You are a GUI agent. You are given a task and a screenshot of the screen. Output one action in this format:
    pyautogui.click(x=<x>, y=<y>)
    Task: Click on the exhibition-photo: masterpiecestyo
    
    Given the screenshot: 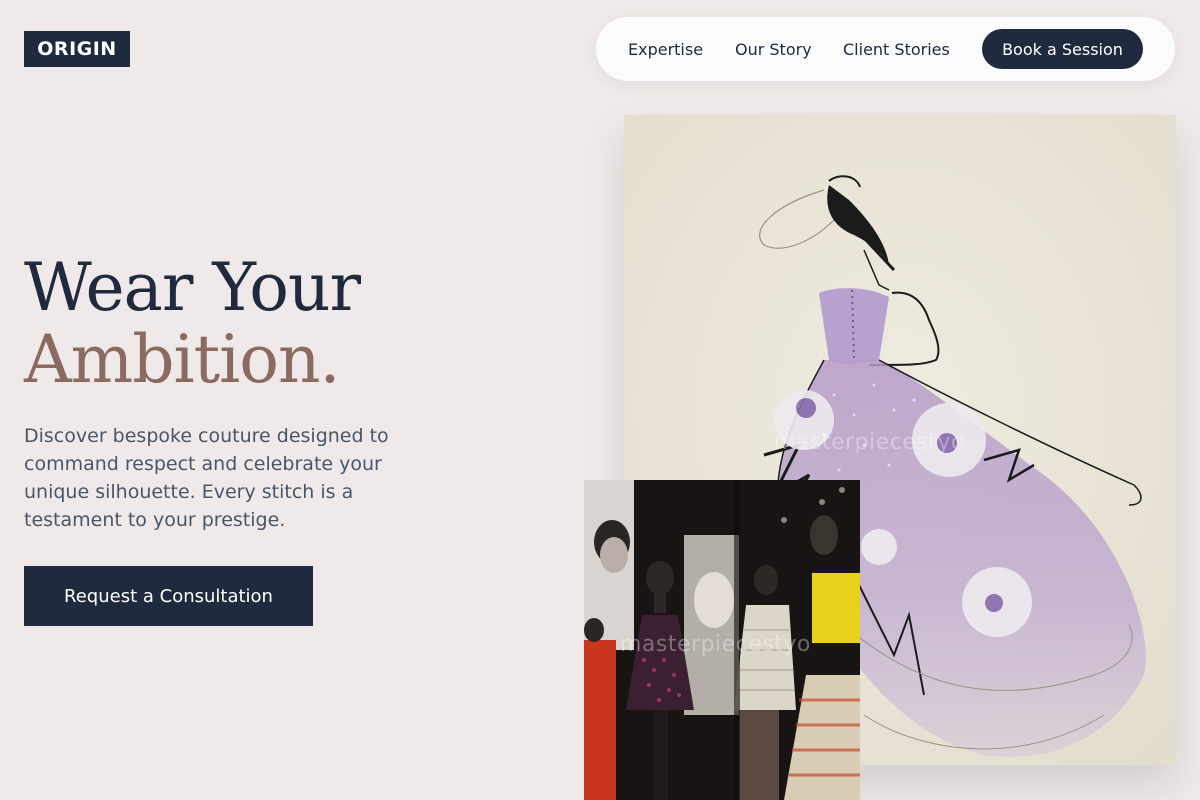 What is the action you would take?
    pyautogui.click(x=722, y=640)
    